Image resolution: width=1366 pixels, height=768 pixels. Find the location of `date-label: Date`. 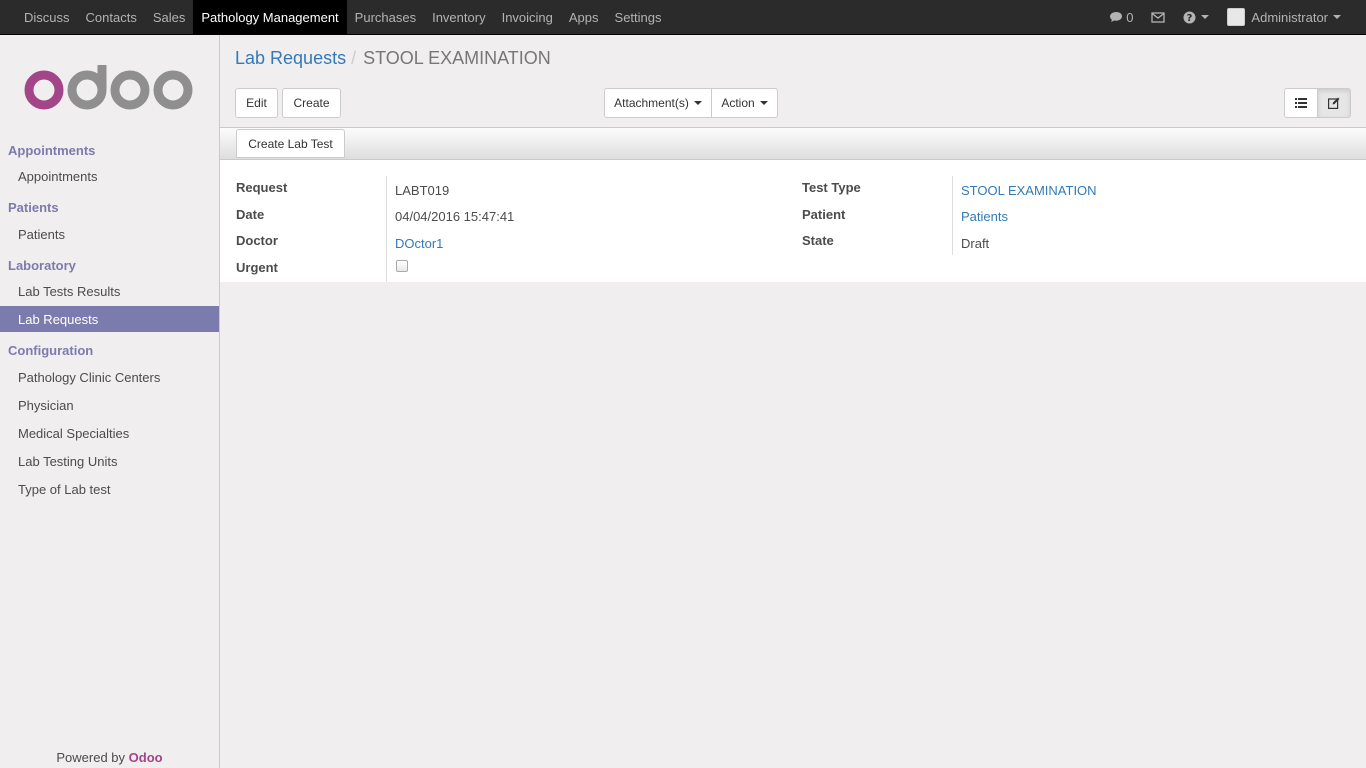

date-label: Date is located at coordinates (250, 214).